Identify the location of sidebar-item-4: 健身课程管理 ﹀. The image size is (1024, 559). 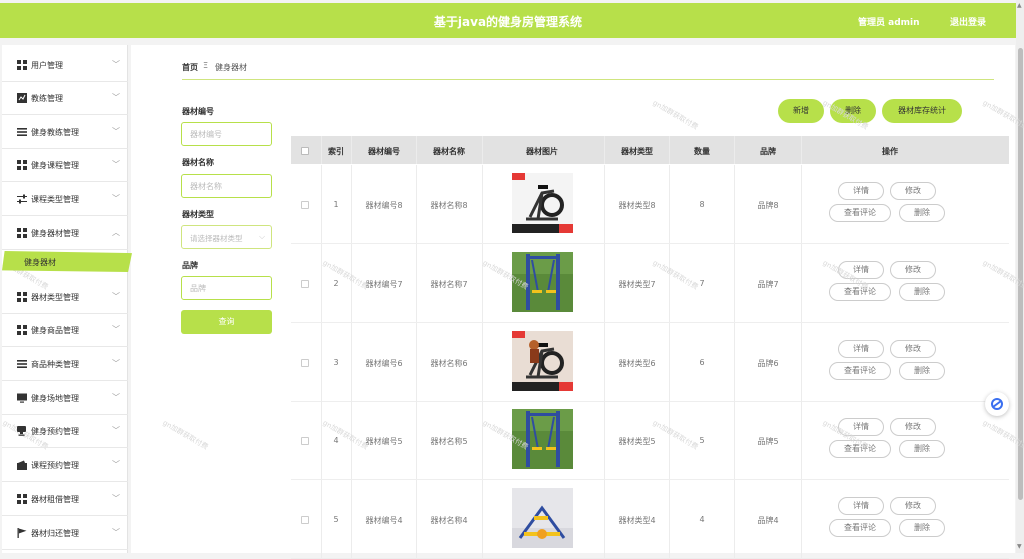
(65, 165).